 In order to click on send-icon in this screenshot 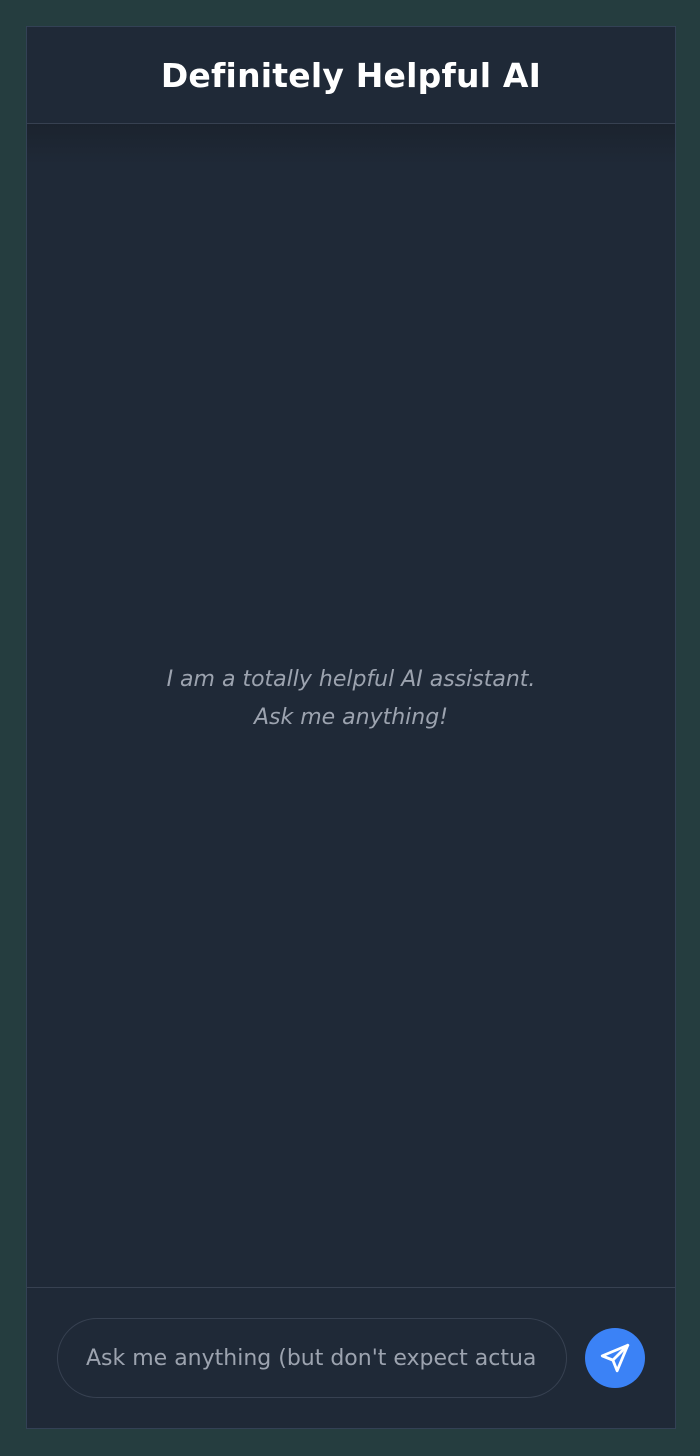, I will do `click(615, 1358)`.